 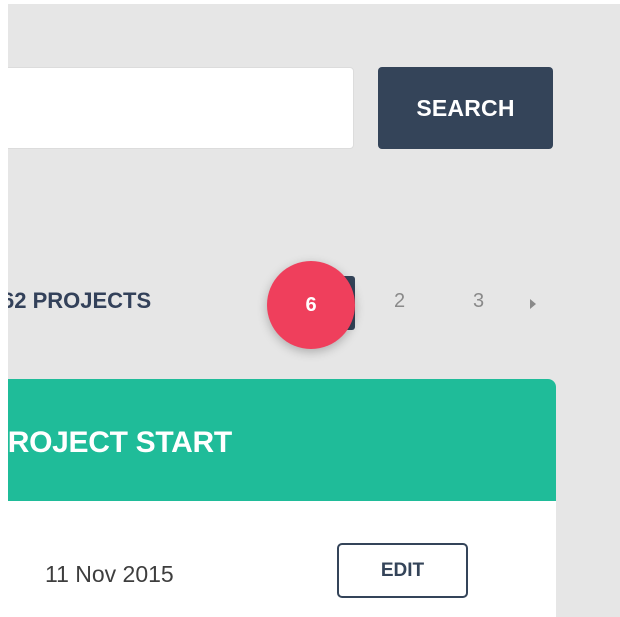 What do you see at coordinates (181, 108) in the screenshot?
I see `search-input` at bounding box center [181, 108].